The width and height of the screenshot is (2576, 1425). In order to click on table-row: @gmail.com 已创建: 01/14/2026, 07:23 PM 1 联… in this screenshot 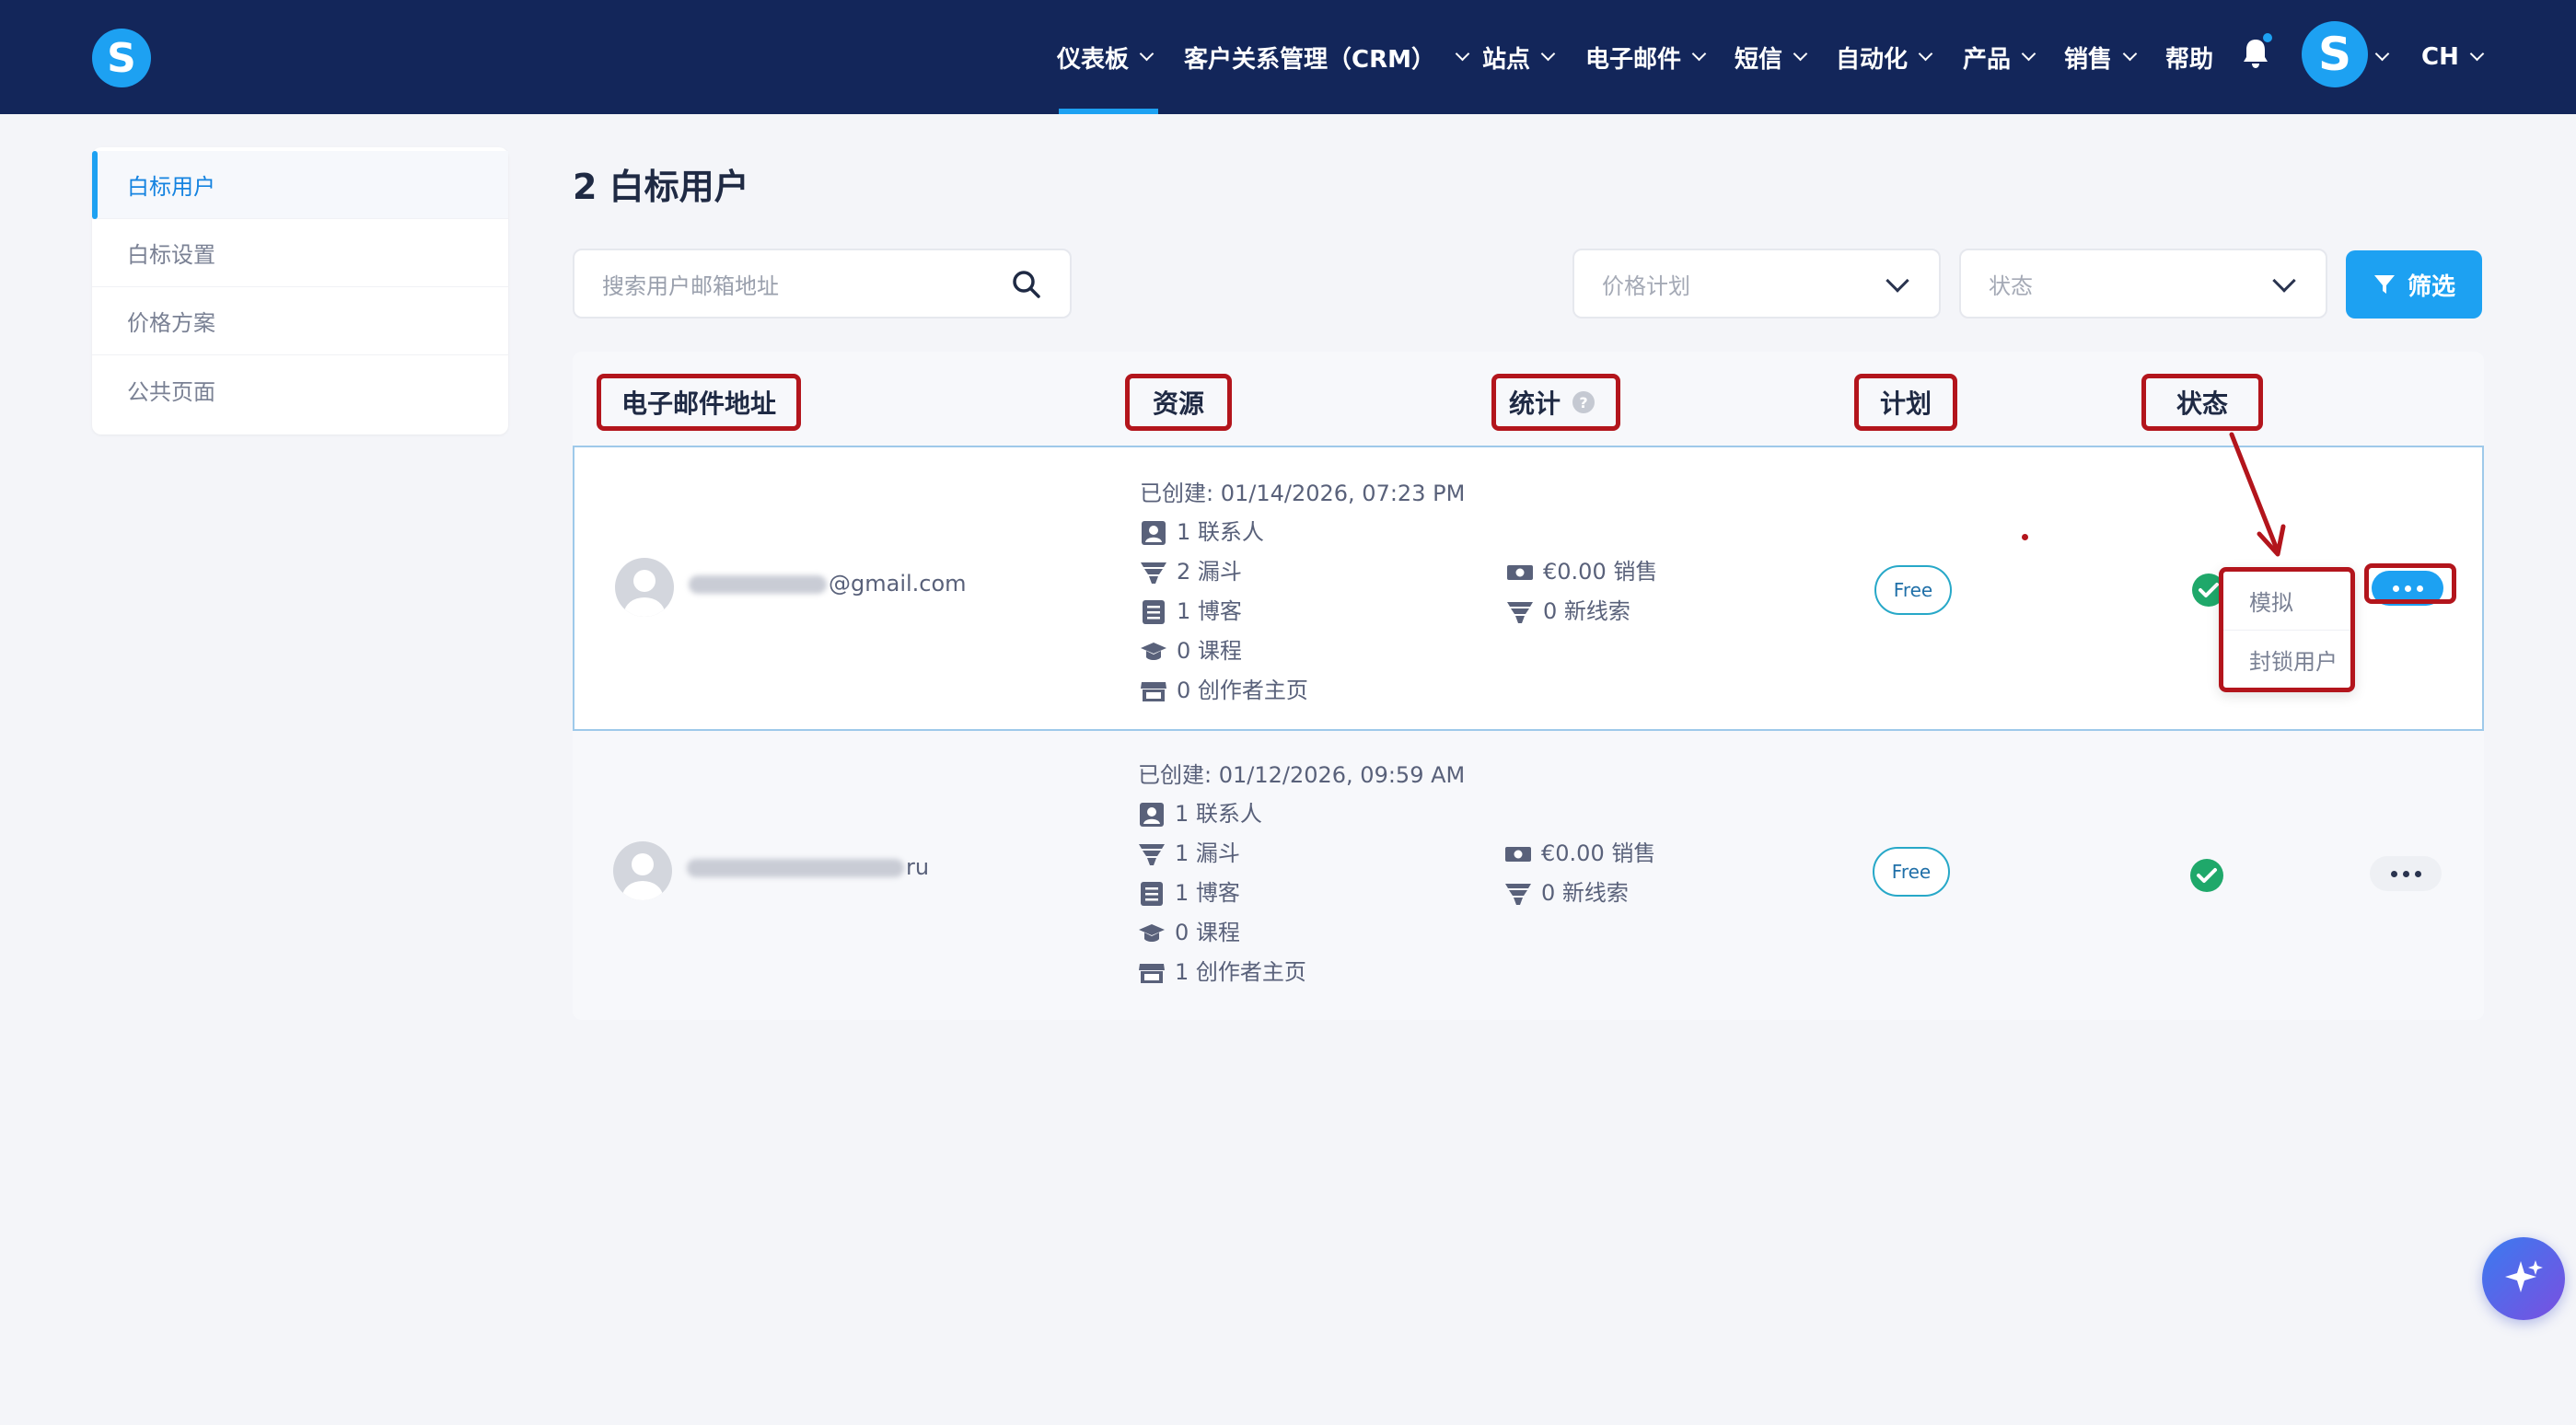, I will do `click(1528, 588)`.